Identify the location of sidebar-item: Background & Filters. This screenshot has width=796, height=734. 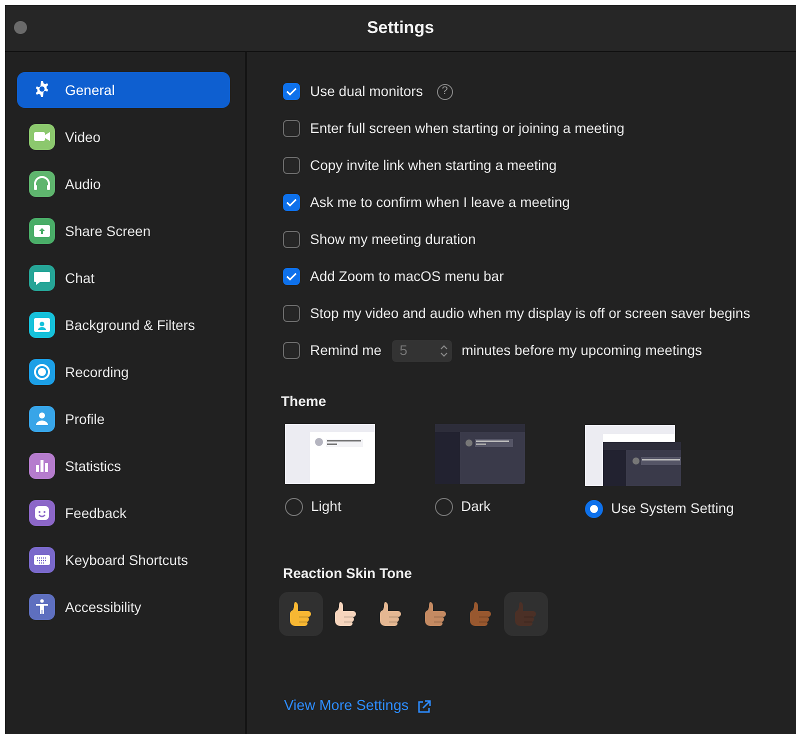
(123, 325).